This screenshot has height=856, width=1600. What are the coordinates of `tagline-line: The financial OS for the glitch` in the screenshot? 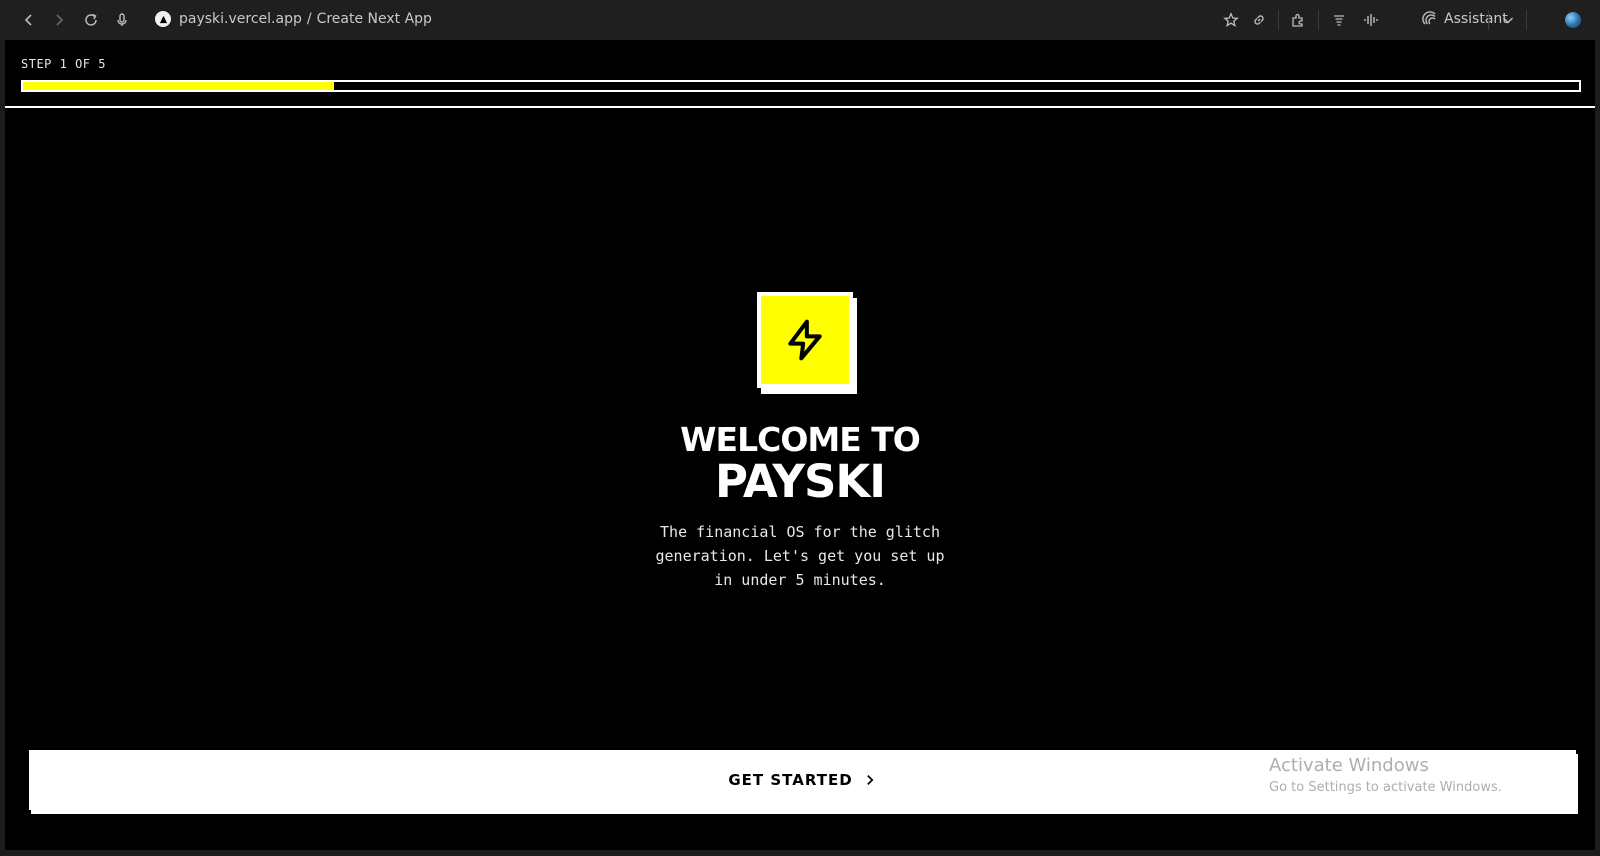 It's located at (800, 532).